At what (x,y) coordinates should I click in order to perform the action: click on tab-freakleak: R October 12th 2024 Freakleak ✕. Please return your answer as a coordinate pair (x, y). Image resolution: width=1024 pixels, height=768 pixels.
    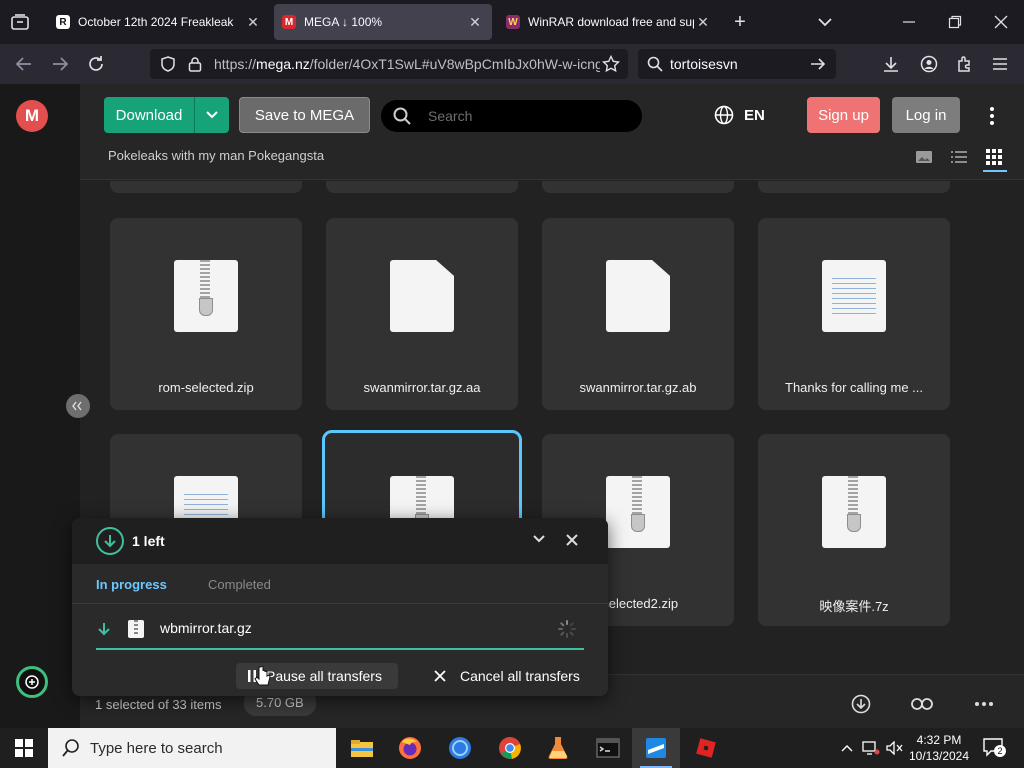
    Looking at the image, I should click on (159, 22).